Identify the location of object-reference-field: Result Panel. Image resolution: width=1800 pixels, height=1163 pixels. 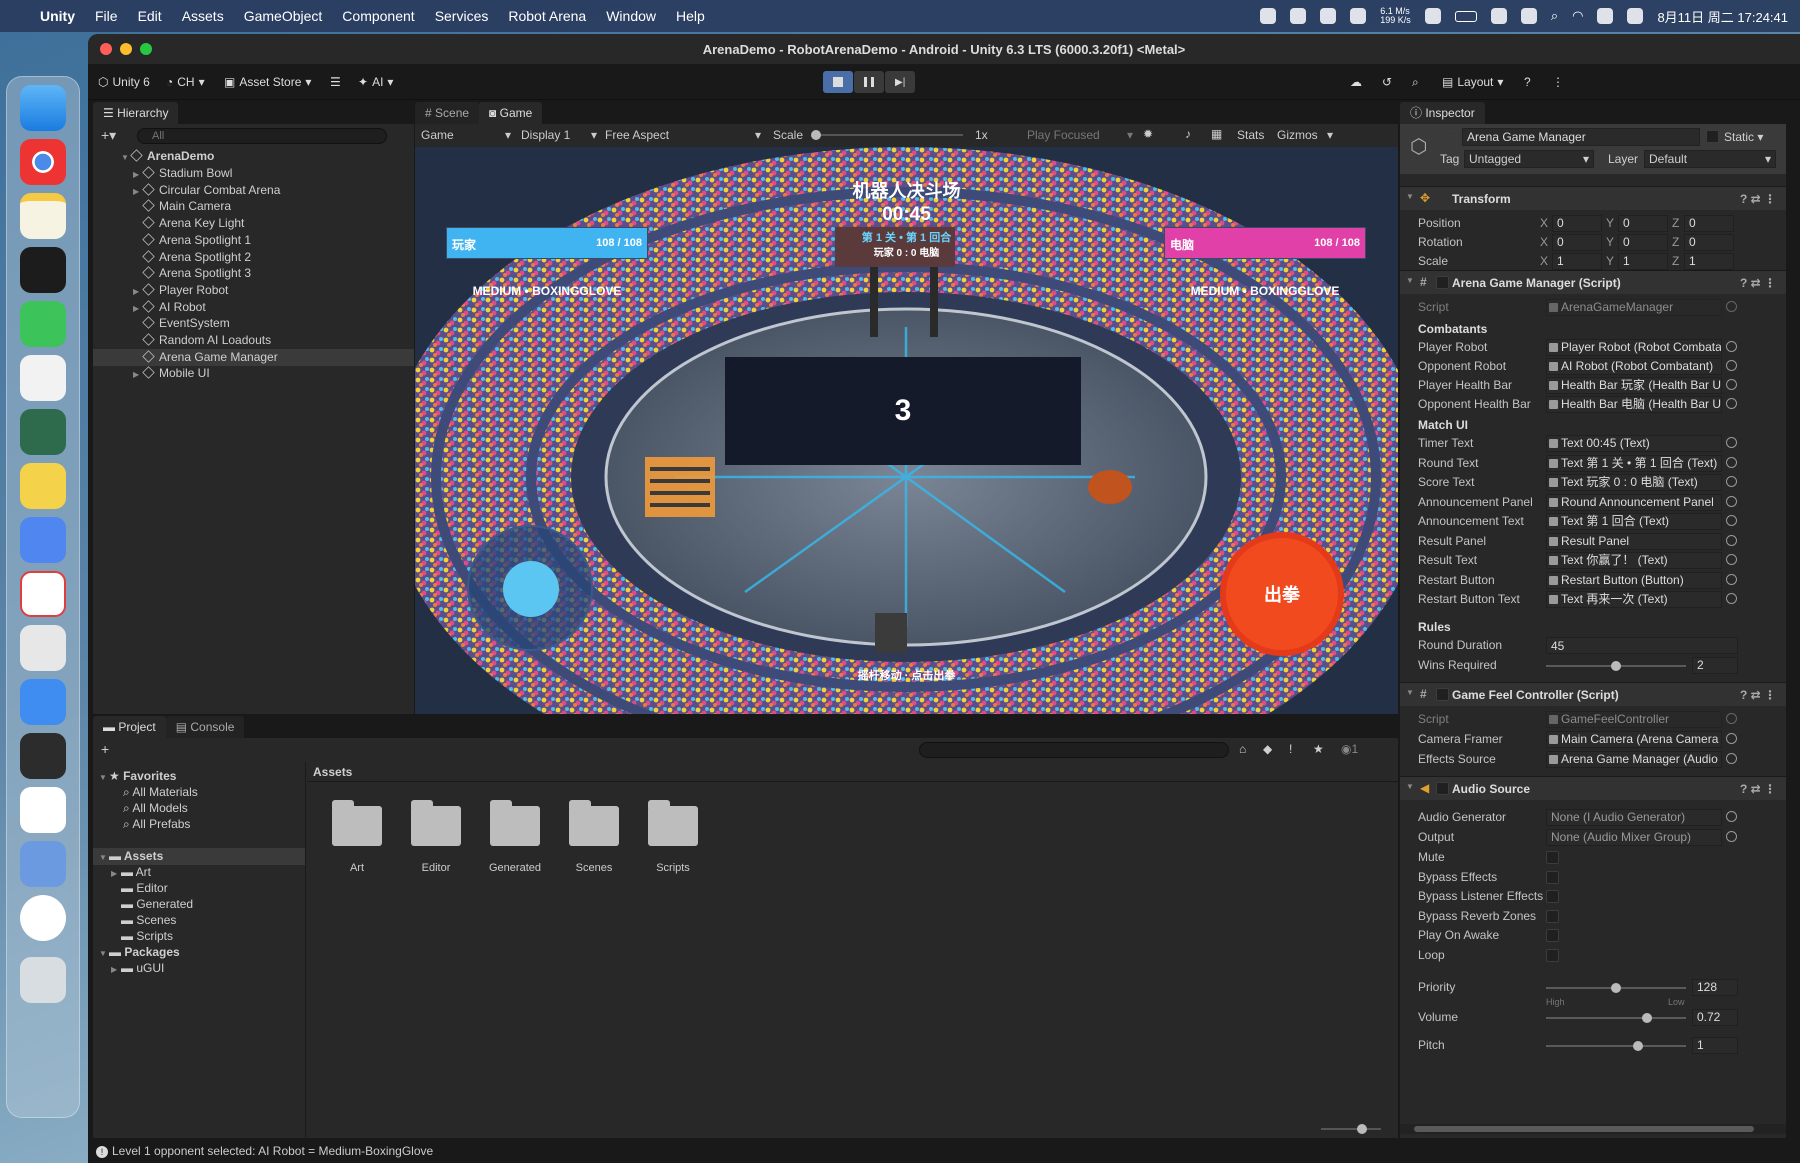
(1634, 541).